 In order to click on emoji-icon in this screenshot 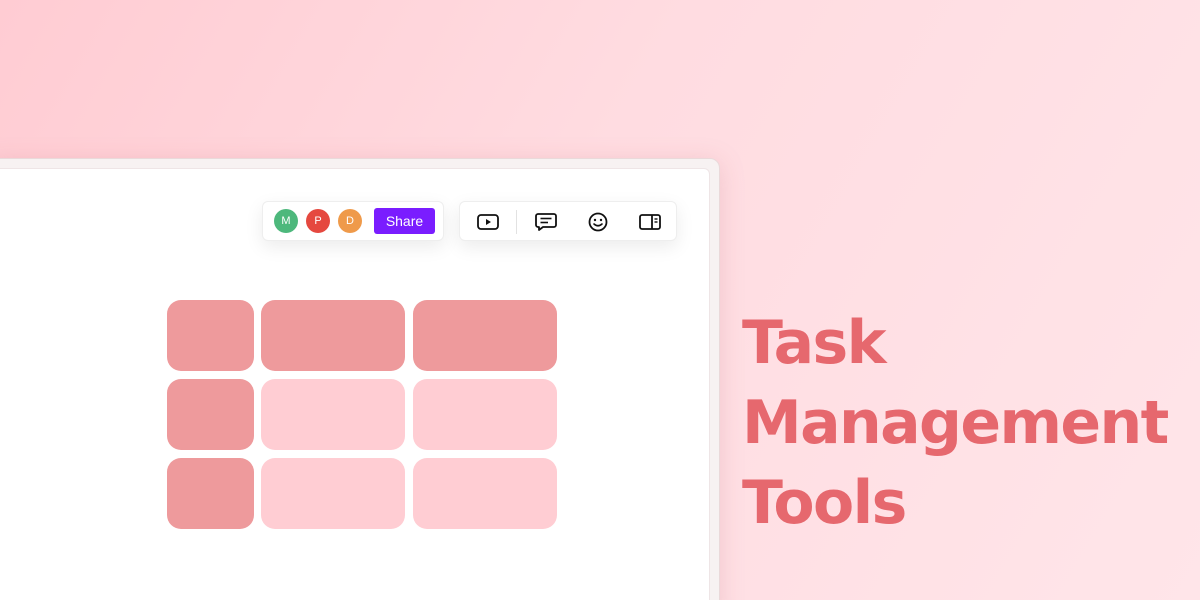, I will do `click(598, 222)`.